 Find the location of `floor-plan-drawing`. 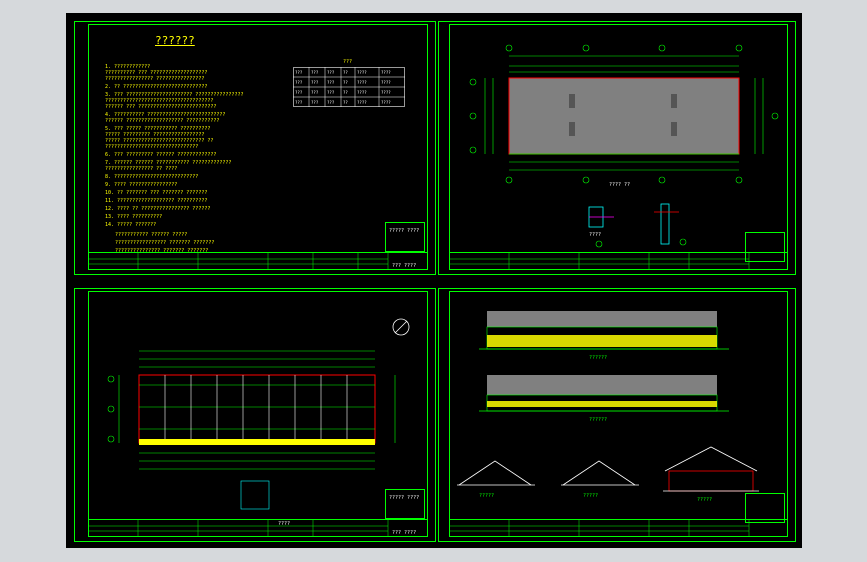

floor-plan-drawing is located at coordinates (258, 414).